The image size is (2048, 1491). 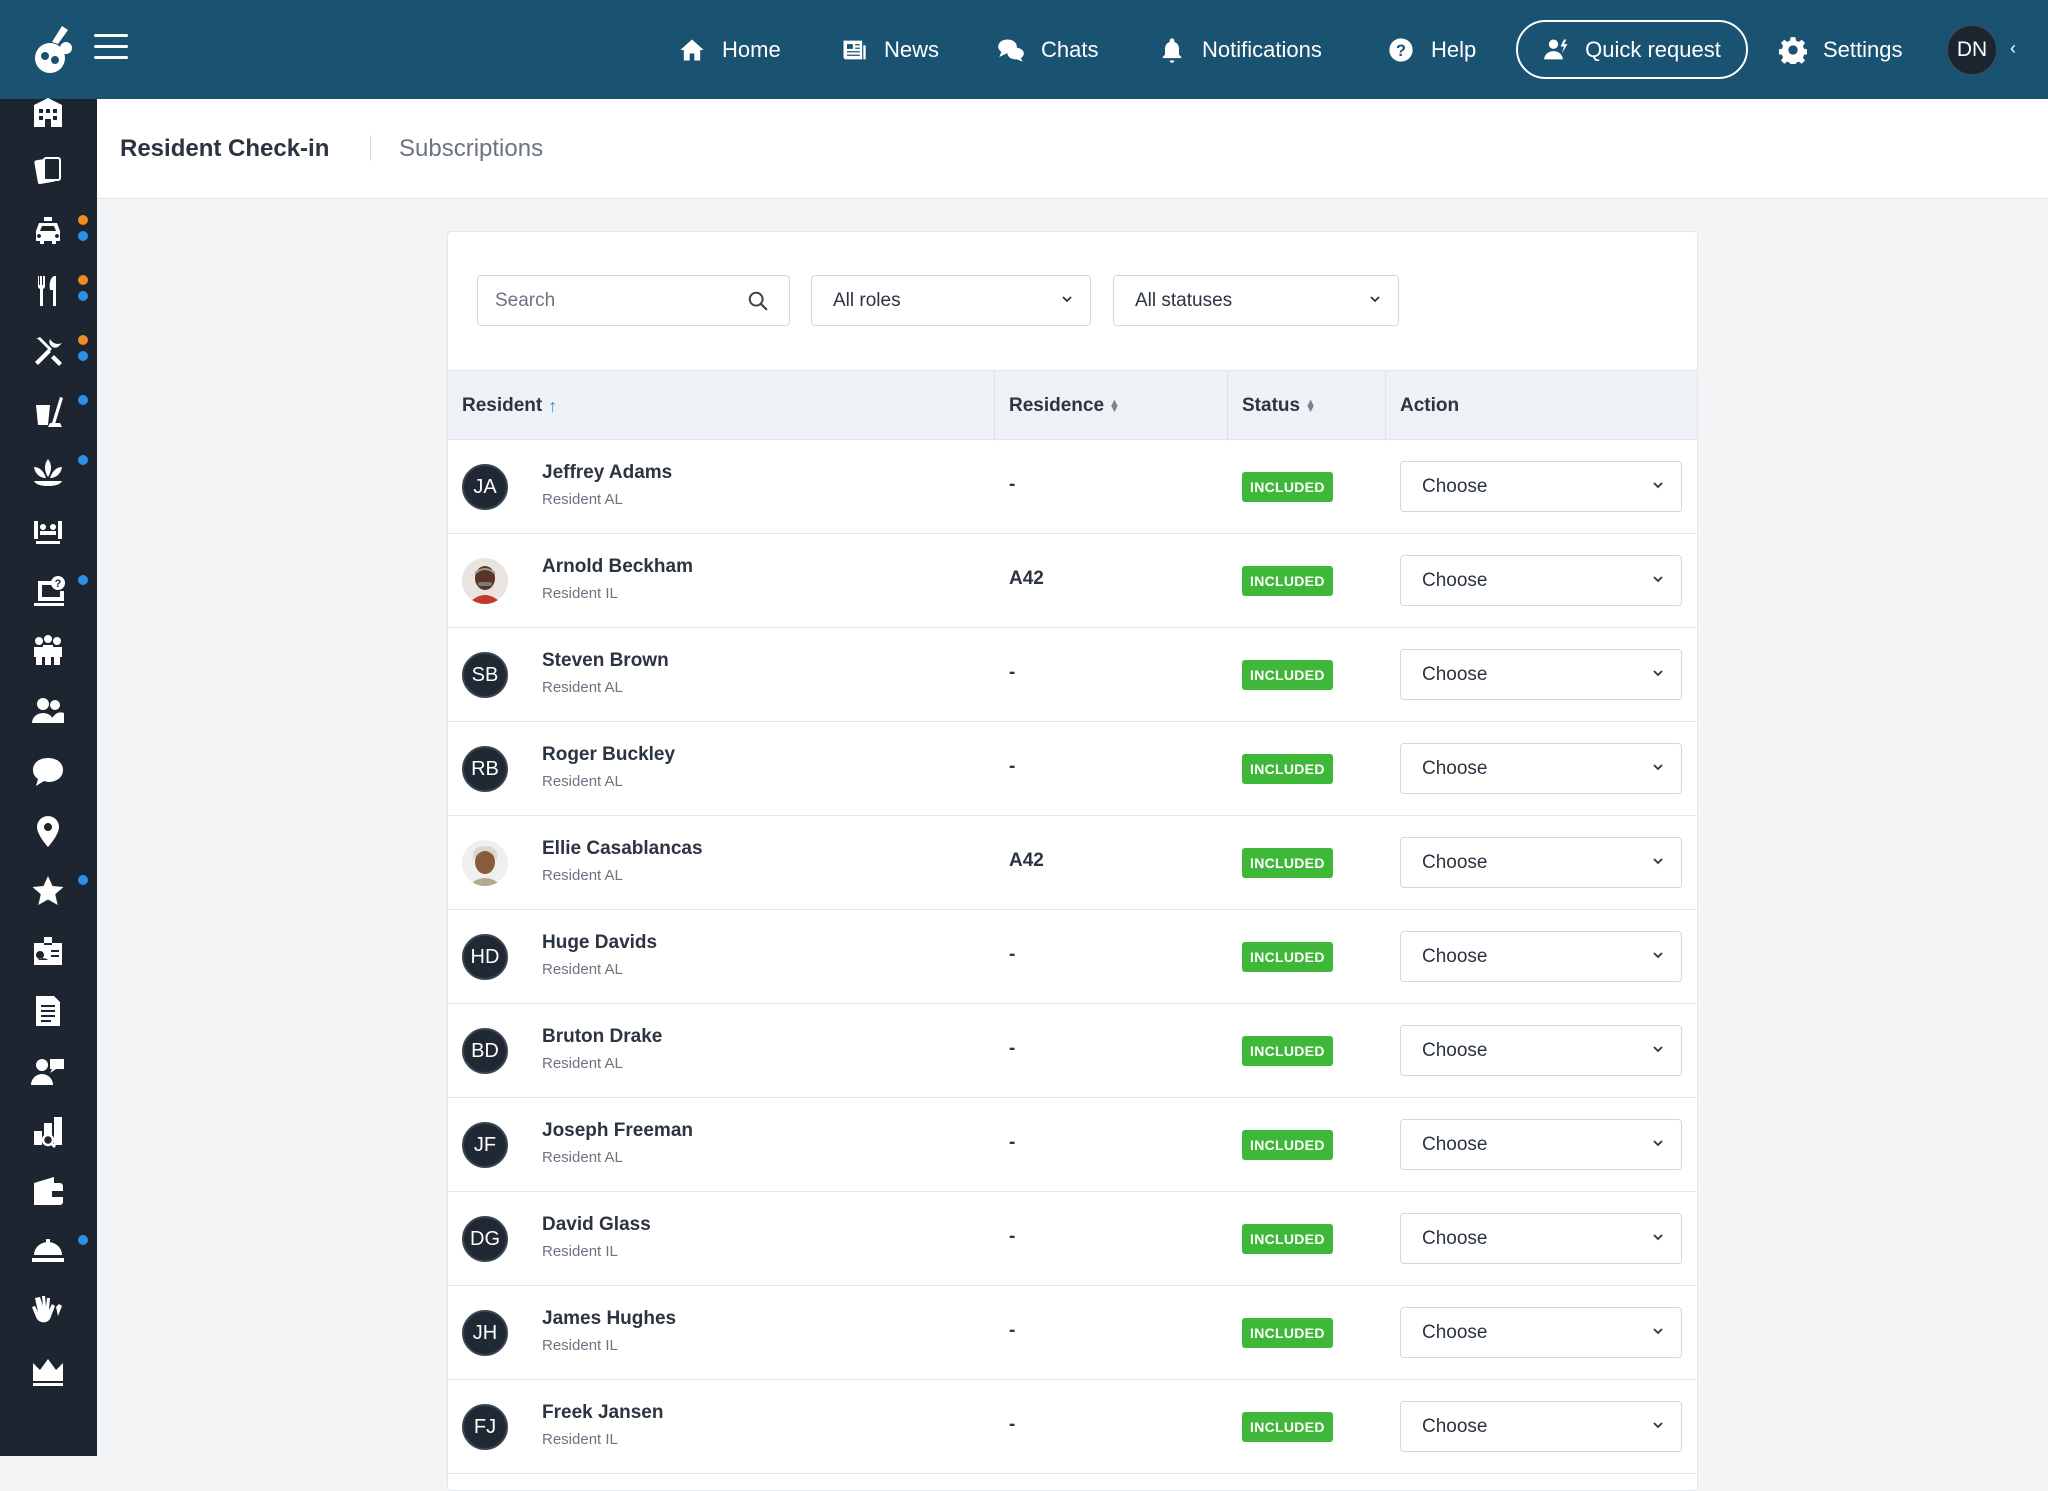 I want to click on sidebar-item-wallet, so click(x=48, y=1191).